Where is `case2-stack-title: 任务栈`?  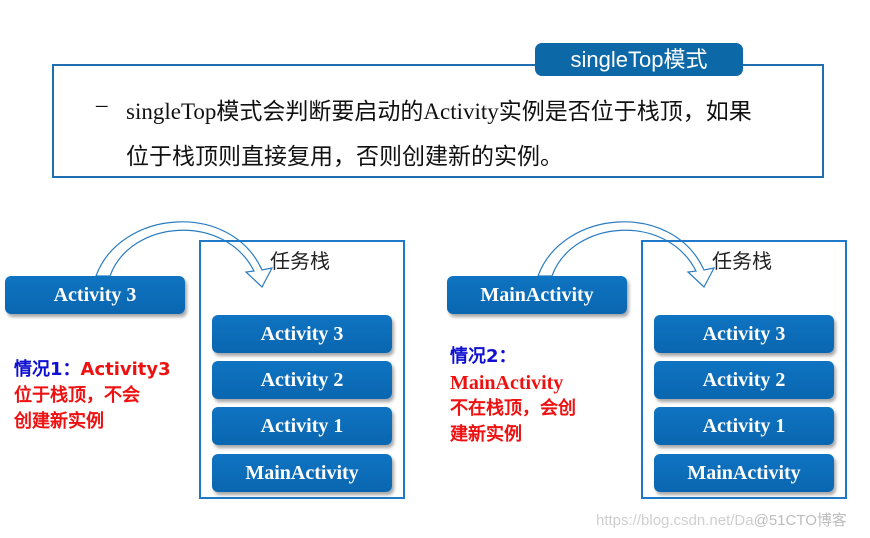 case2-stack-title: 任务栈 is located at coordinates (742, 261).